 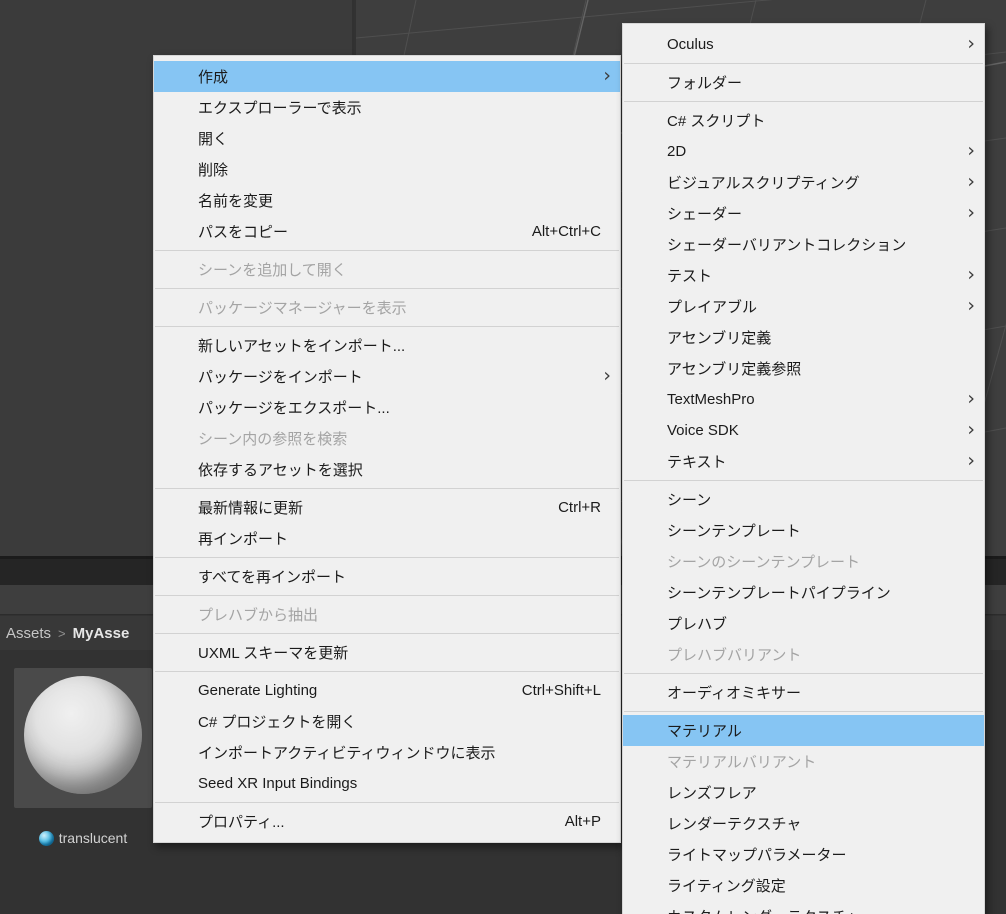 I want to click on menu-item-label: レンズフレア, so click(x=712, y=793).